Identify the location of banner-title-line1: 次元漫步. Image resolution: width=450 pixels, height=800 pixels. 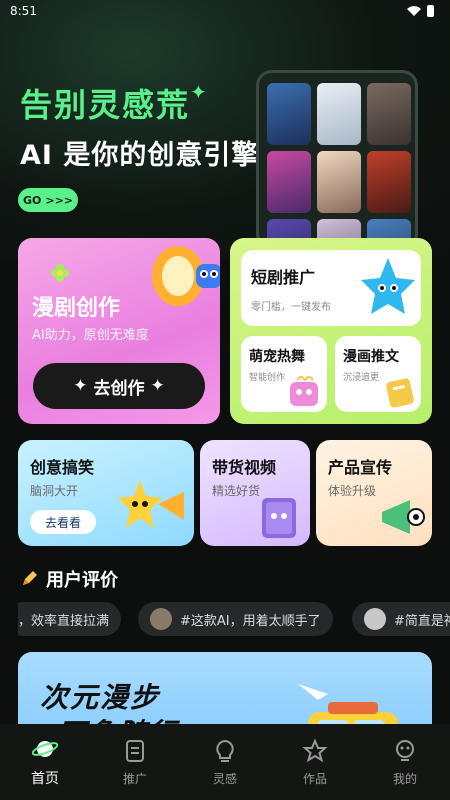
(100, 697).